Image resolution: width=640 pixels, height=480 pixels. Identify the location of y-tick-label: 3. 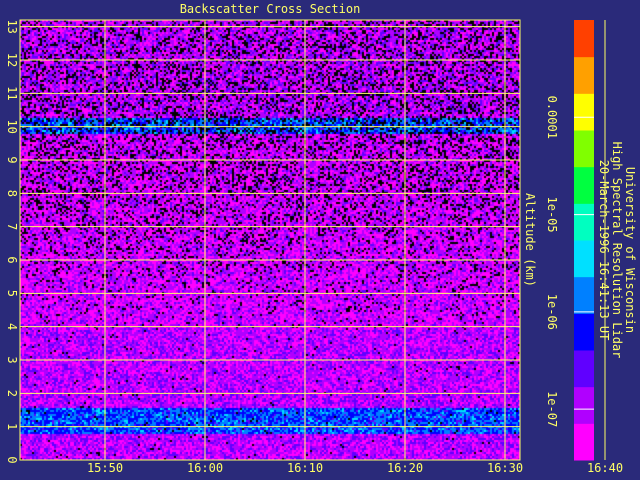
(12, 359).